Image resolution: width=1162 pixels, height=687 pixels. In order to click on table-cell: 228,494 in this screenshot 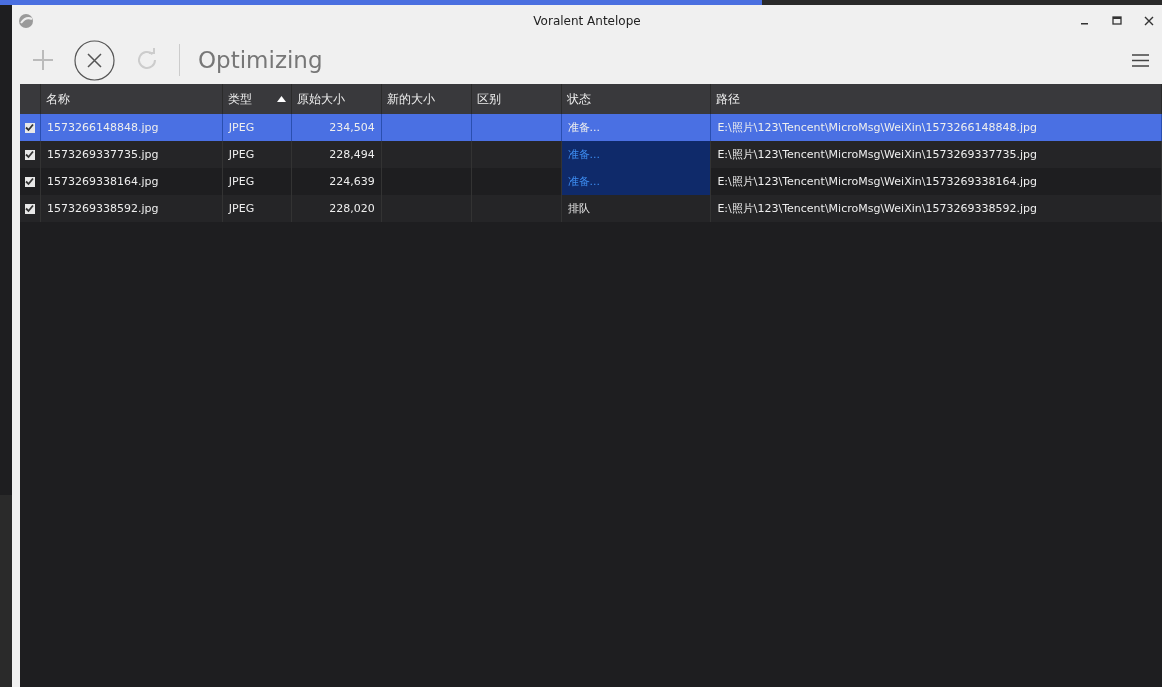, I will do `click(352, 154)`.